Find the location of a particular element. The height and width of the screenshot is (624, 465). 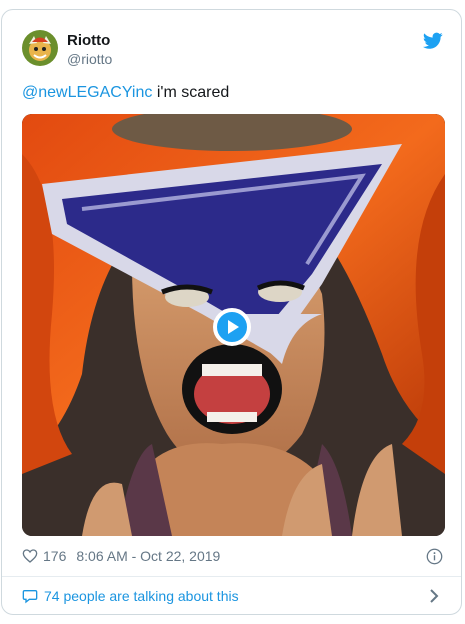

play-icon is located at coordinates (232, 327).